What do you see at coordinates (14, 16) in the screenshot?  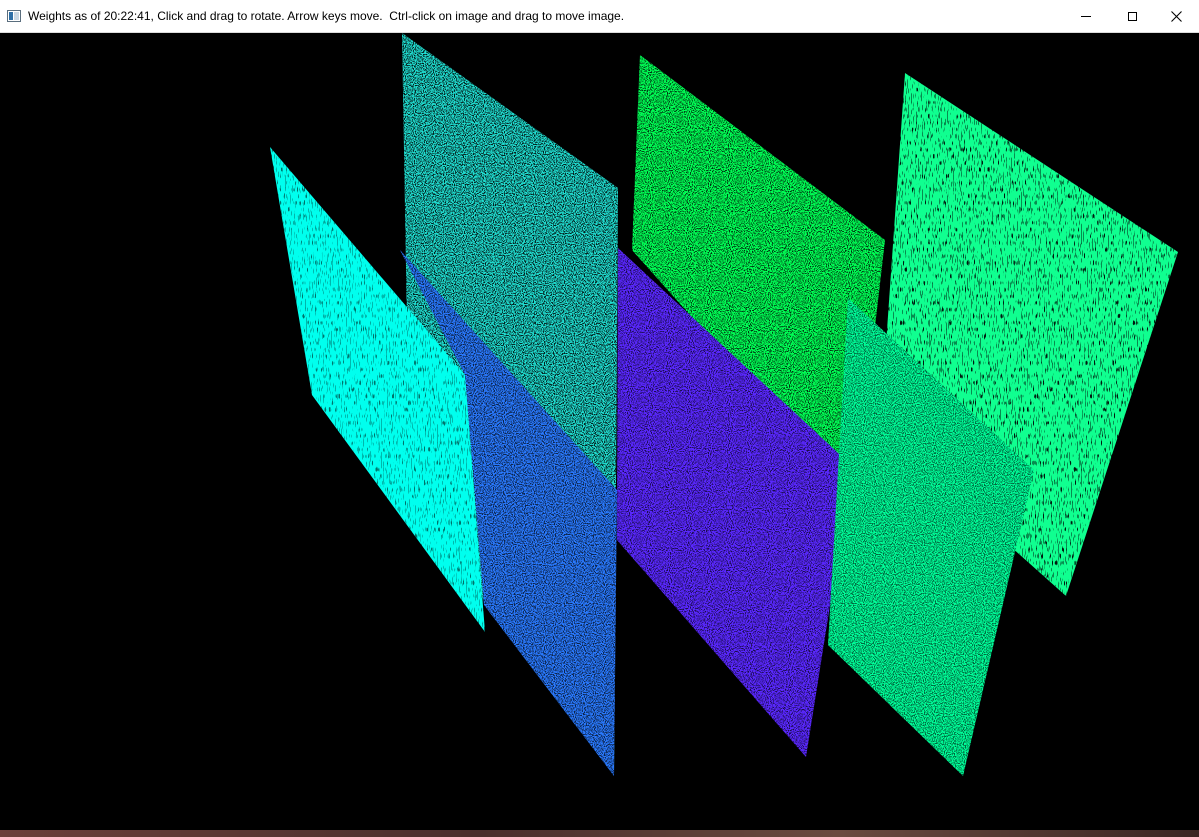 I see `app-window-icon` at bounding box center [14, 16].